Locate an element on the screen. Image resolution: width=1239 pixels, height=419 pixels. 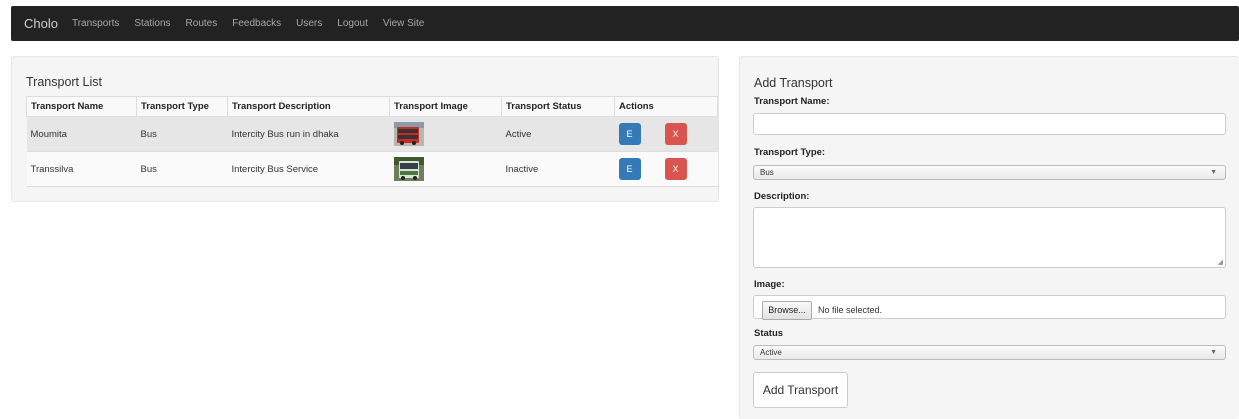
red-bus-photo-icon is located at coordinates (408, 134).